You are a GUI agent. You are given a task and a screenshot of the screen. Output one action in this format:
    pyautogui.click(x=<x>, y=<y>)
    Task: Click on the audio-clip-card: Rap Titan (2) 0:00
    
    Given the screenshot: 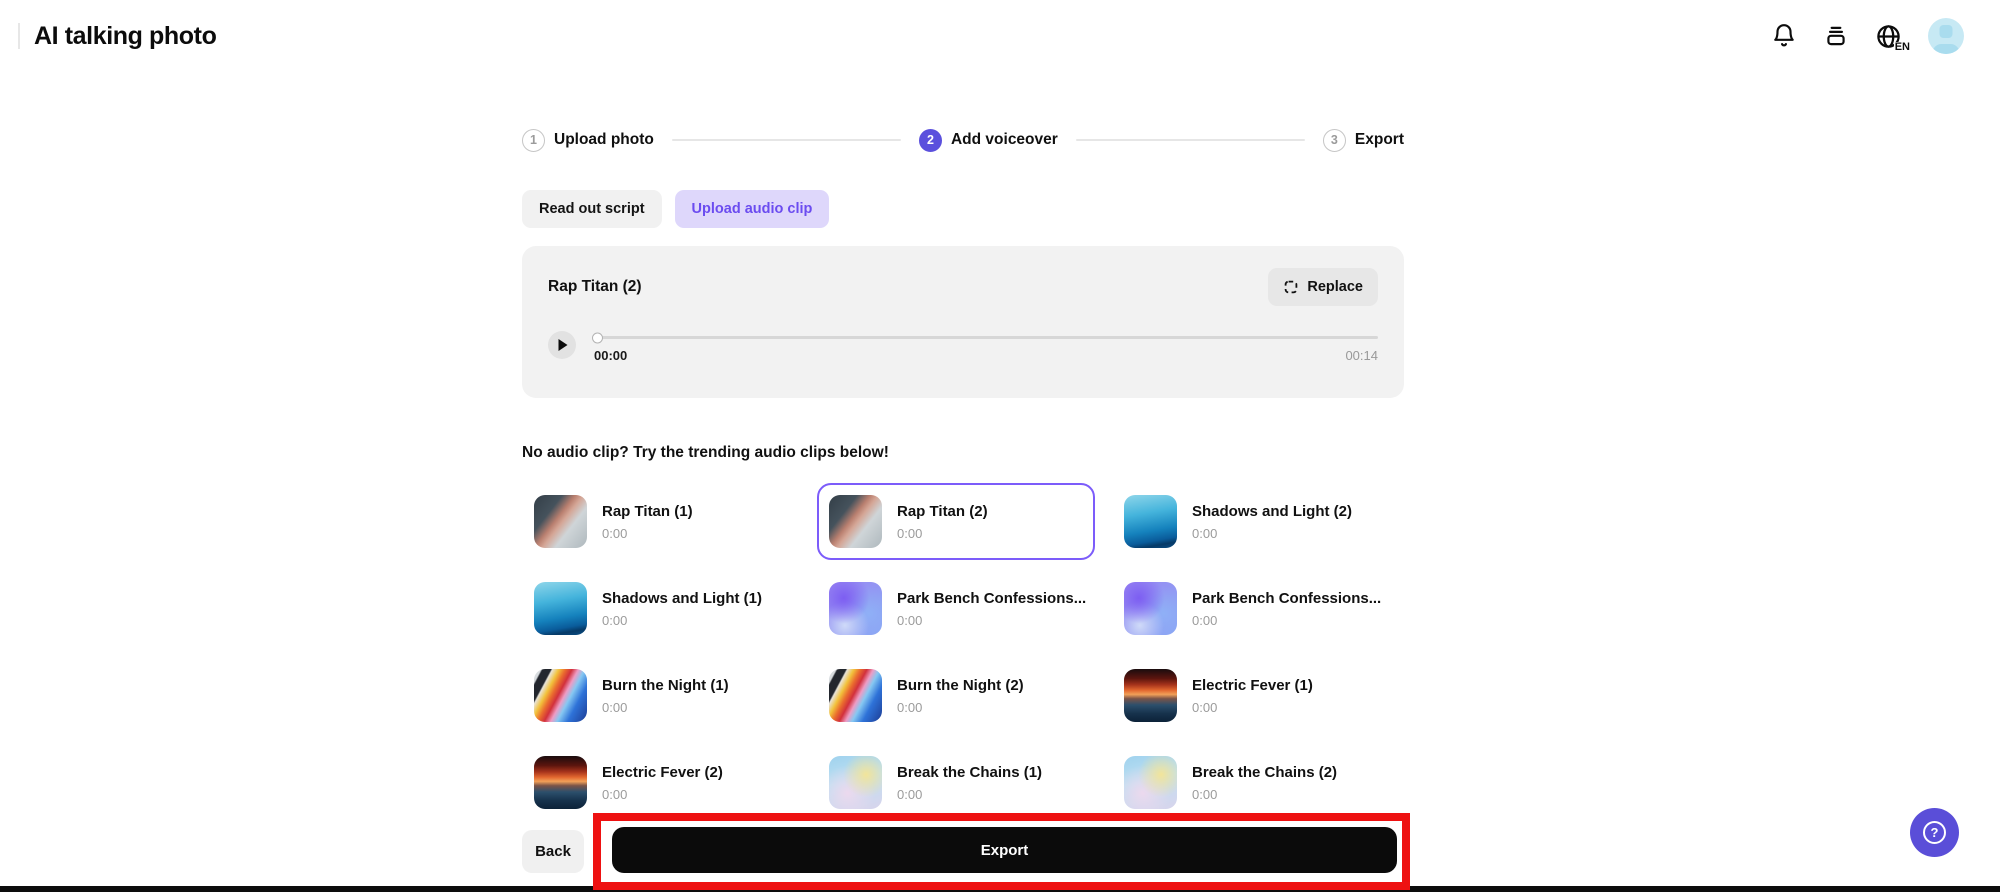 What is the action you would take?
    pyautogui.click(x=956, y=521)
    